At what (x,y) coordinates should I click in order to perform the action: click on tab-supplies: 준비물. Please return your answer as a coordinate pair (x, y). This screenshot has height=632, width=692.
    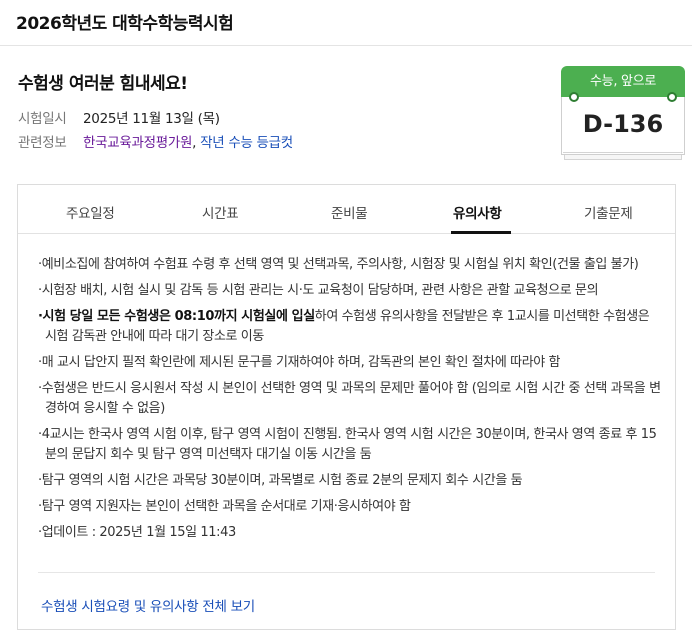
    Looking at the image, I should click on (349, 212).